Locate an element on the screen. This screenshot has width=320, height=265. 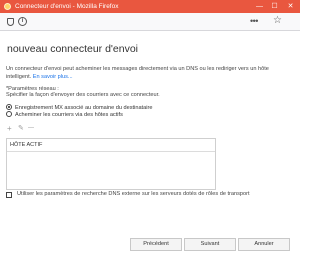
shield-icon is located at coordinates (10, 22).